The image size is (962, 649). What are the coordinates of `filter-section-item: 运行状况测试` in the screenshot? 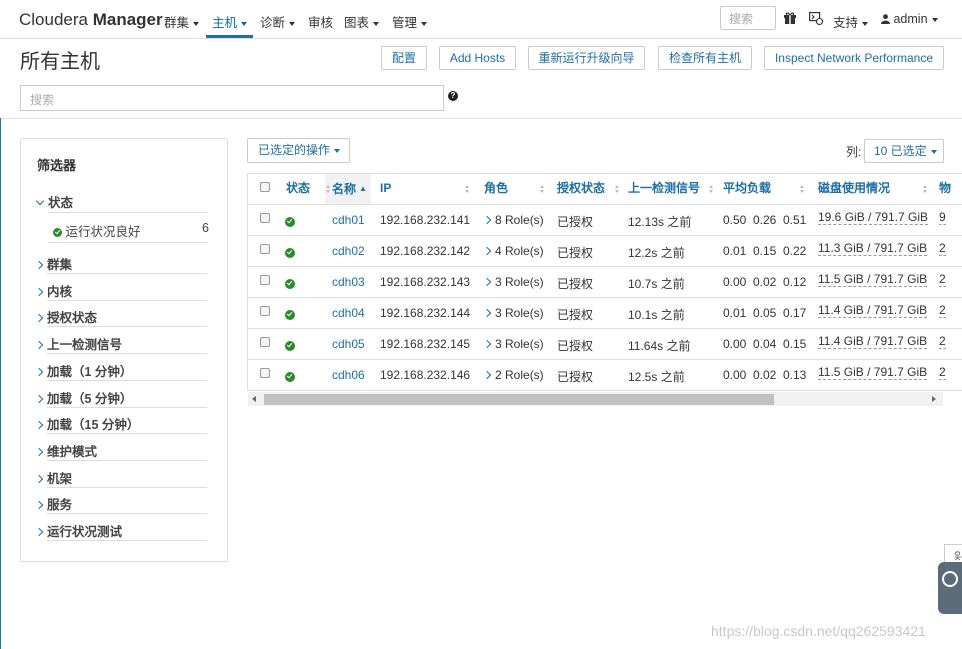 It's located at (121, 530).